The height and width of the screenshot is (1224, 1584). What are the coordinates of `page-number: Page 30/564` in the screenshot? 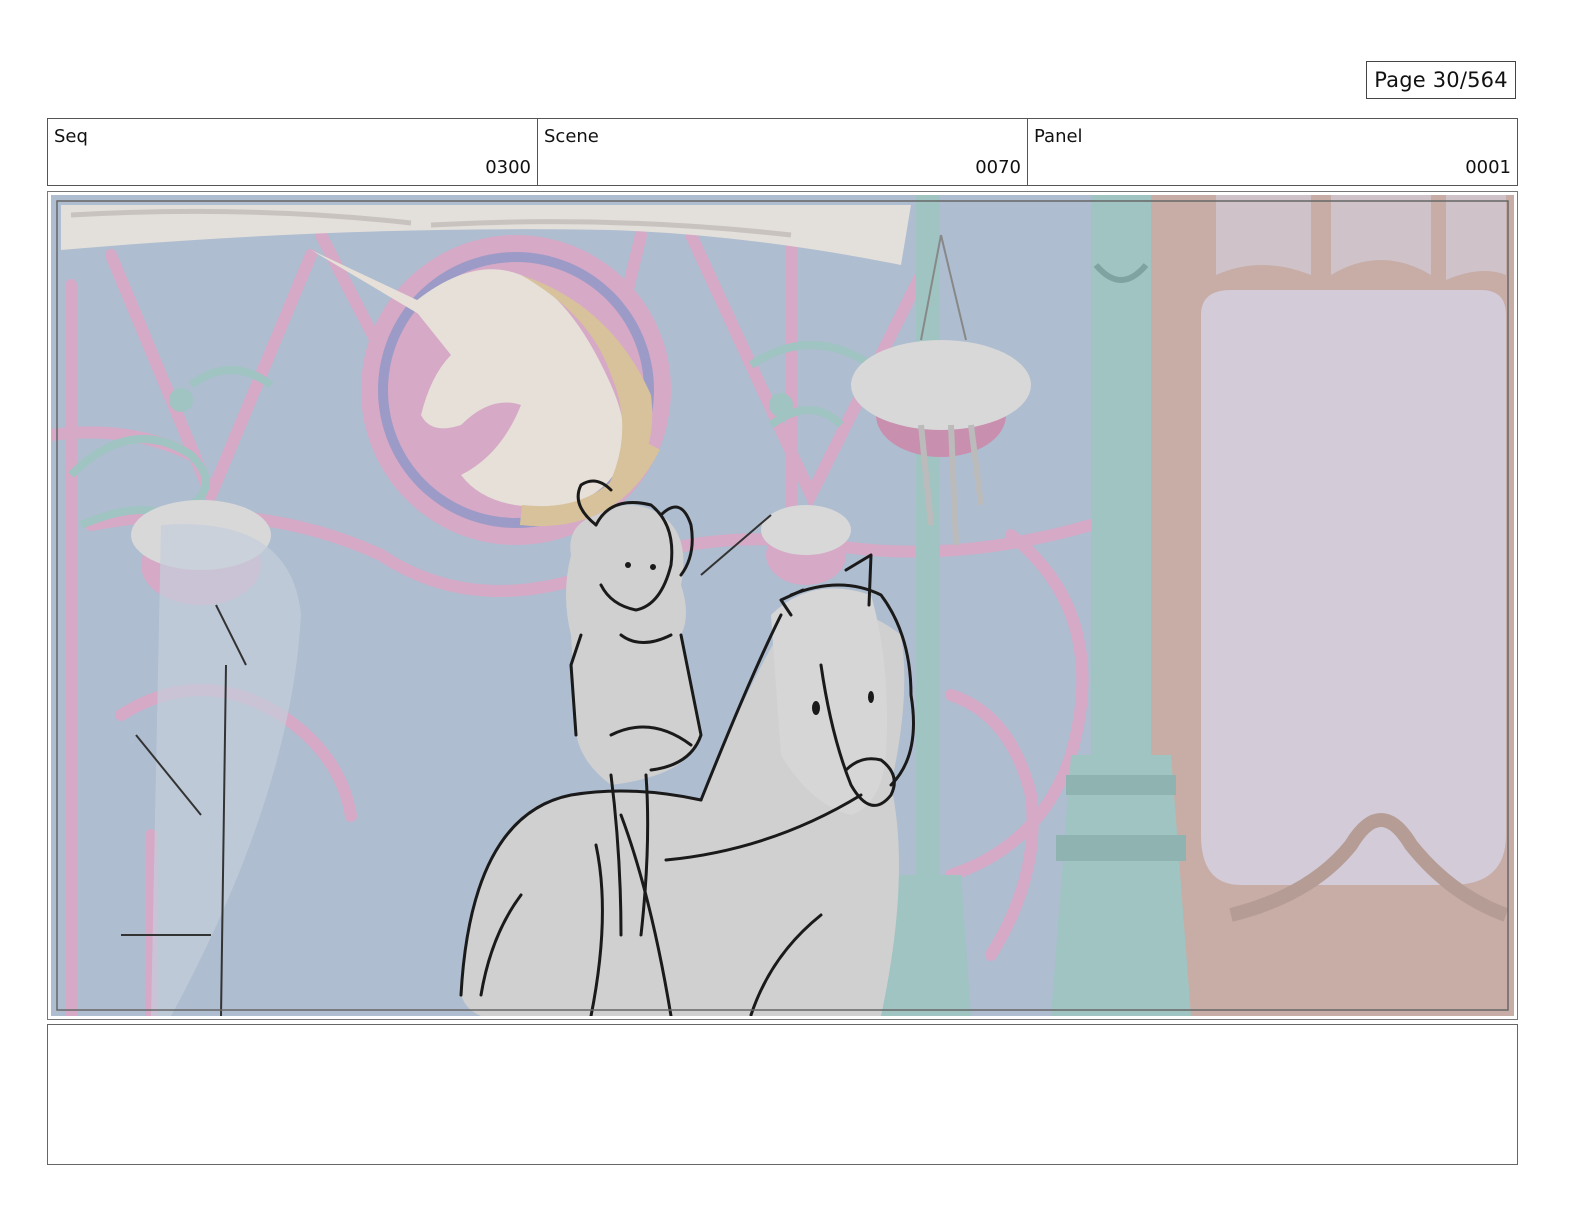 It's located at (1441, 80).